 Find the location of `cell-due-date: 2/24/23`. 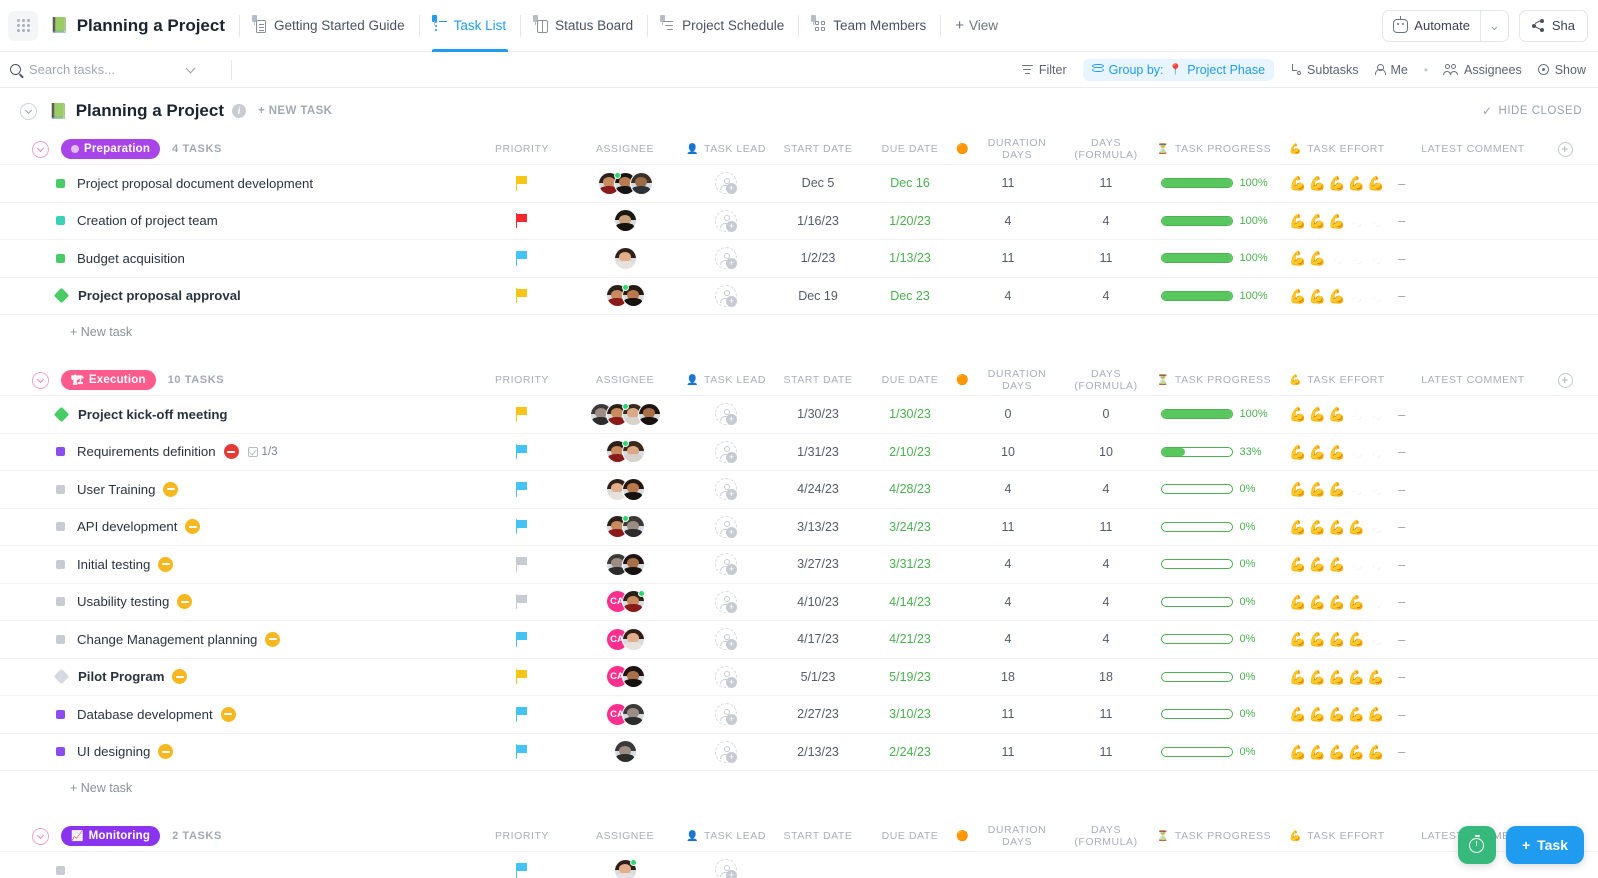

cell-due-date: 2/24/23 is located at coordinates (910, 752).